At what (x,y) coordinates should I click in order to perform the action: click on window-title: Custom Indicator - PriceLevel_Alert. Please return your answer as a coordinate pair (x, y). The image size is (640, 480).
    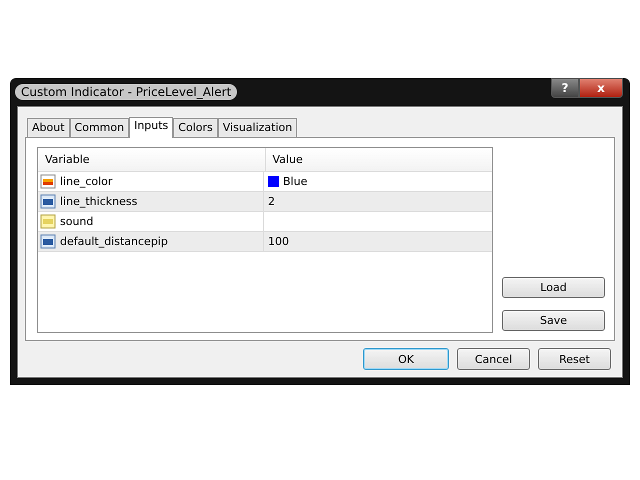
    Looking at the image, I should click on (126, 92).